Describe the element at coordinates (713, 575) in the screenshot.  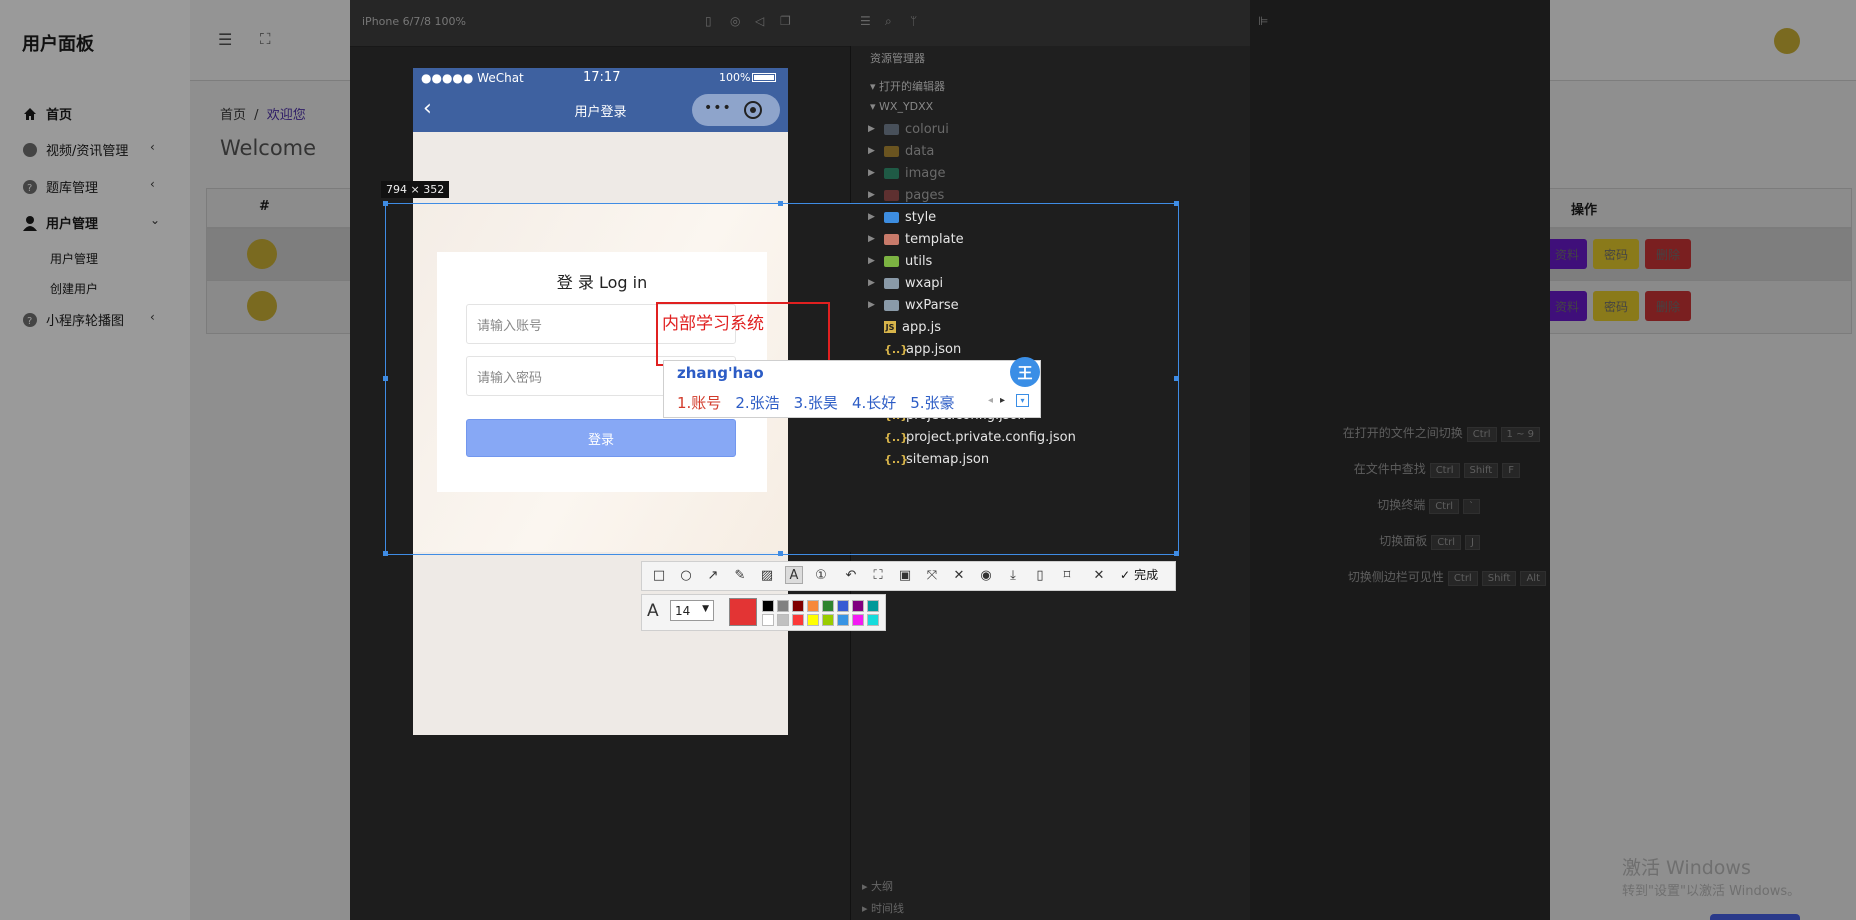
I see `arrow-tool-icon: ↗` at that location.